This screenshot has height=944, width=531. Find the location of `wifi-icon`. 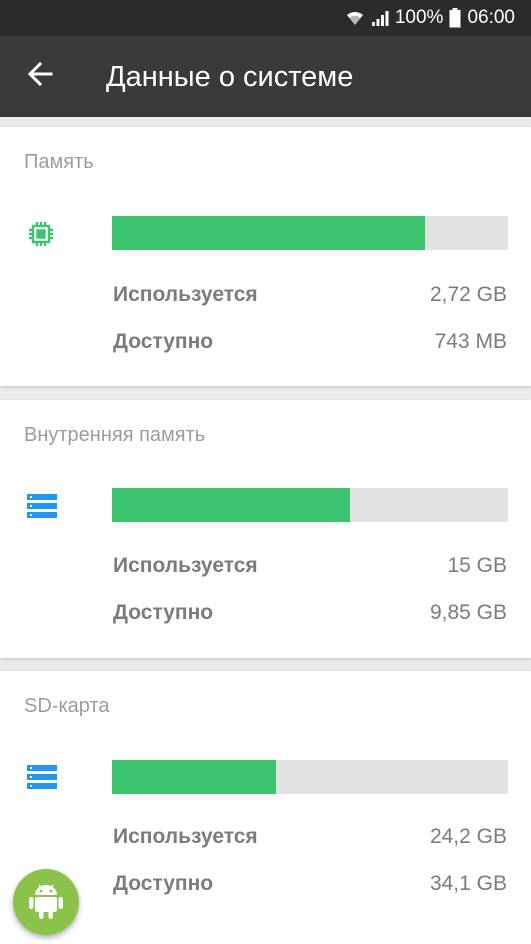

wifi-icon is located at coordinates (355, 18).